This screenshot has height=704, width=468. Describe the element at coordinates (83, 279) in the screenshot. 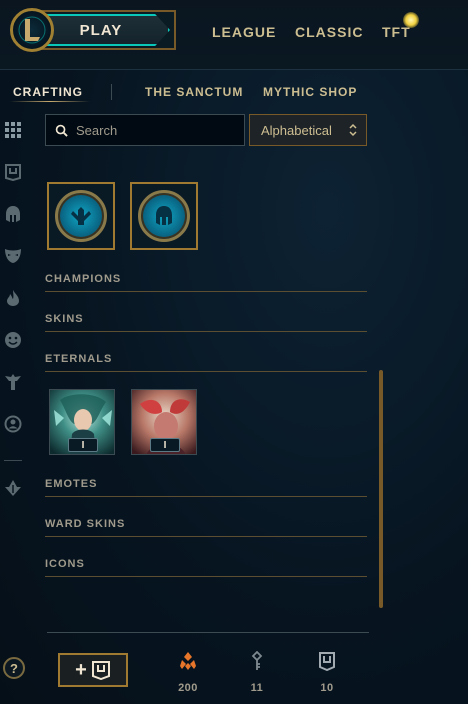

I see `section-champions: CHAMPIONS` at that location.